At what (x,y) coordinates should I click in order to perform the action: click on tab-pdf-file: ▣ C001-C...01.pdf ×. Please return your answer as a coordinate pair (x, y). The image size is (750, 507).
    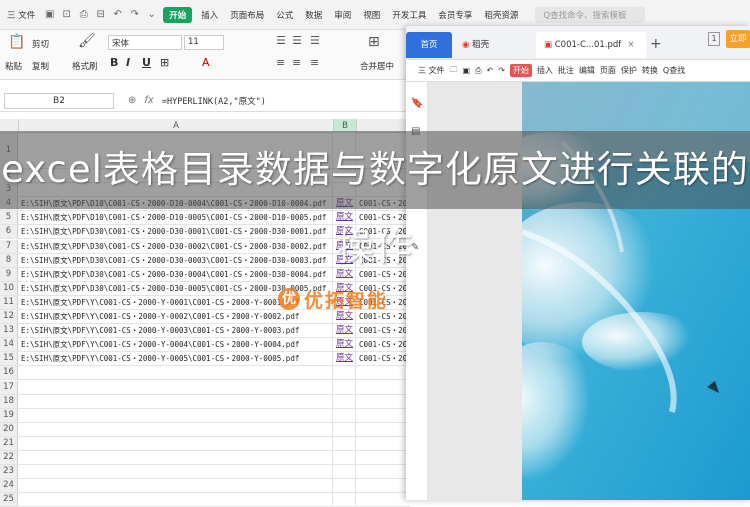
    Looking at the image, I should click on (591, 45).